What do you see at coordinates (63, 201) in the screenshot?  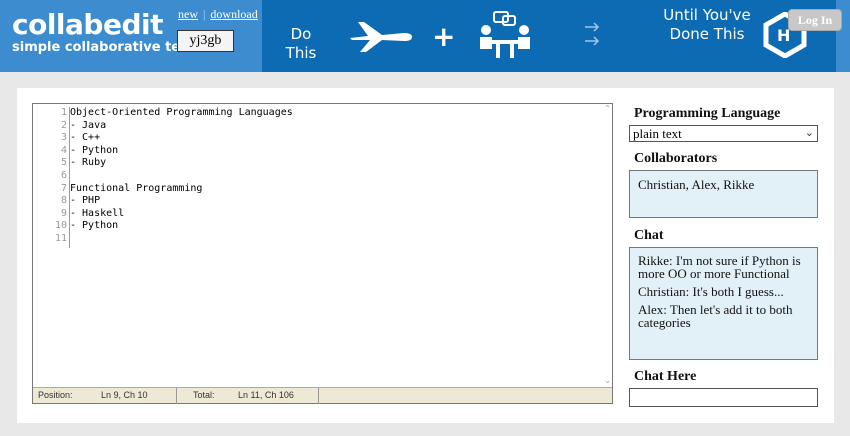 I see `line-number: 8` at bounding box center [63, 201].